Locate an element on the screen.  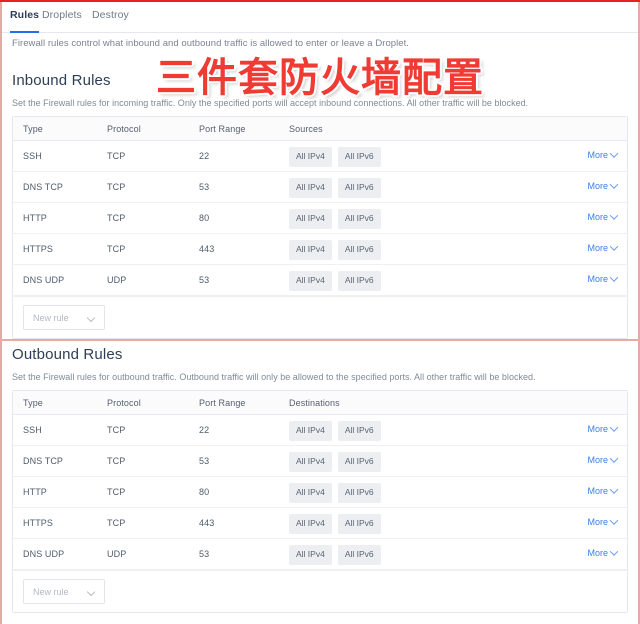
crop-border-top is located at coordinates (320, 1).